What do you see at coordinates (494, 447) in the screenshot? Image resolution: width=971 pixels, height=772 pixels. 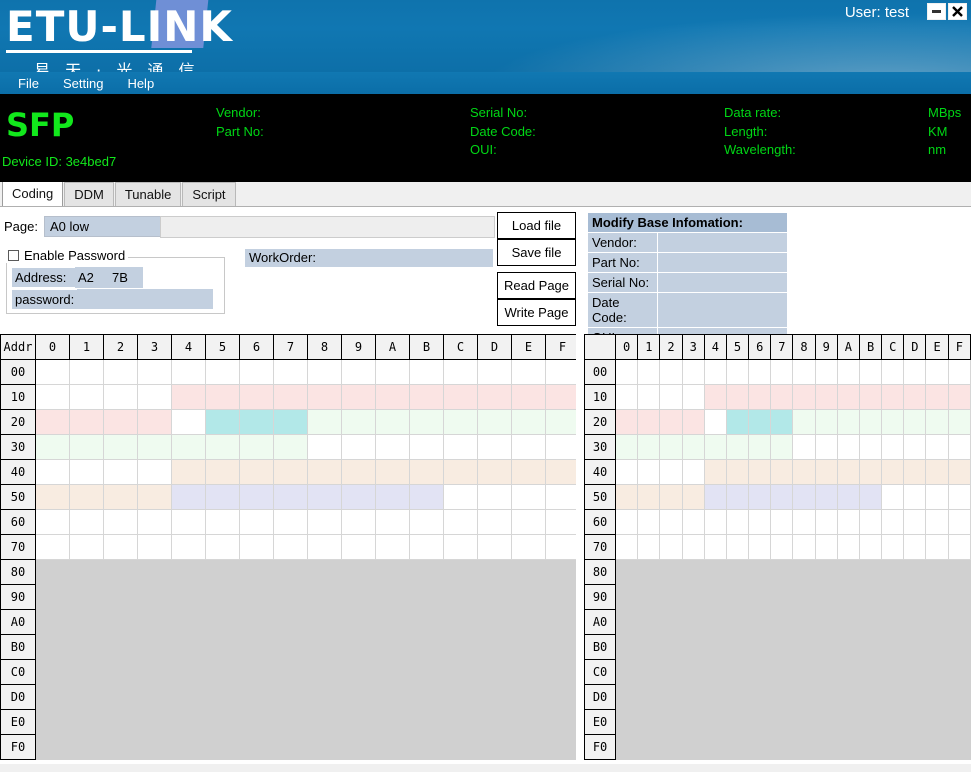 I see `hex-cell-30-D` at bounding box center [494, 447].